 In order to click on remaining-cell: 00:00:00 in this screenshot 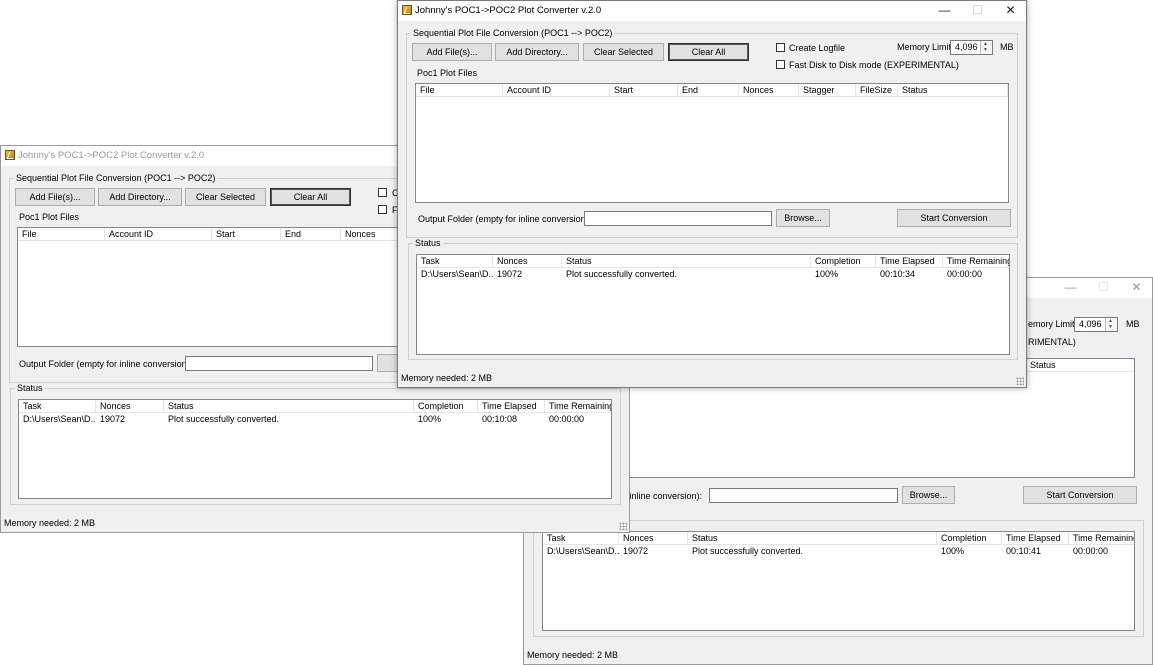, I will do `click(567, 419)`.